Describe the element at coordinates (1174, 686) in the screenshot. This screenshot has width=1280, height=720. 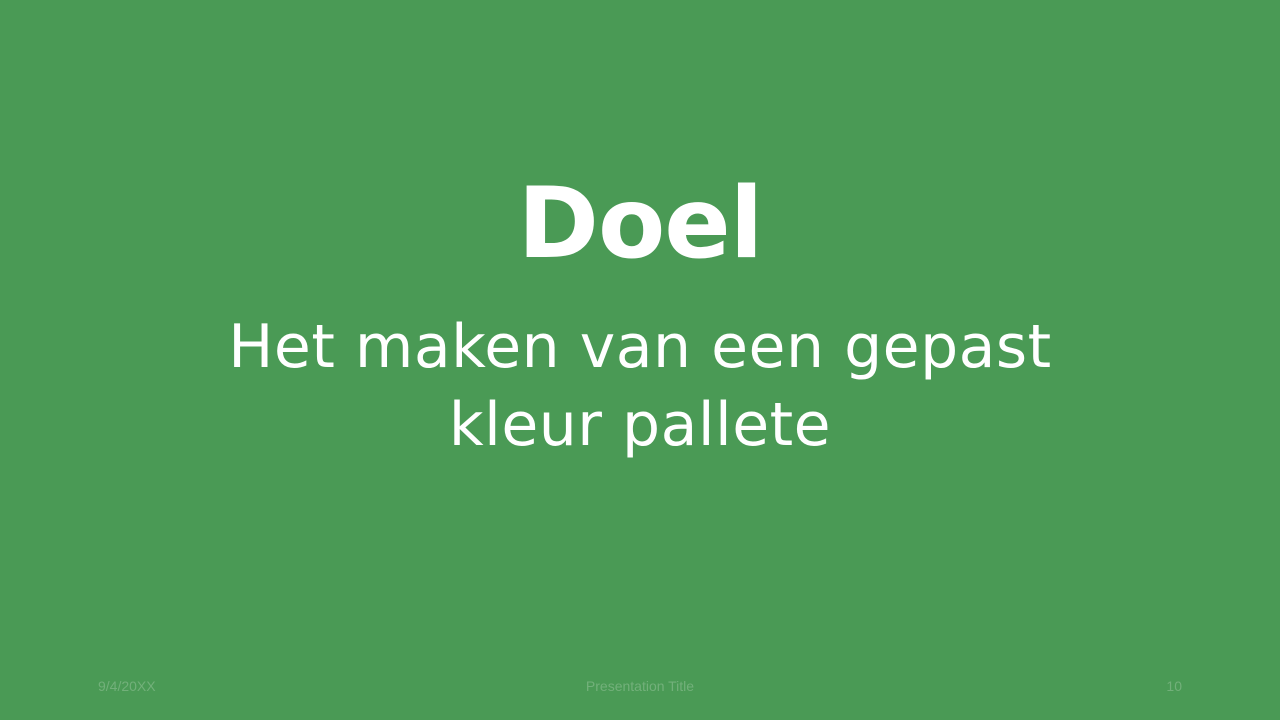
I see `footer-page-number: 10` at that location.